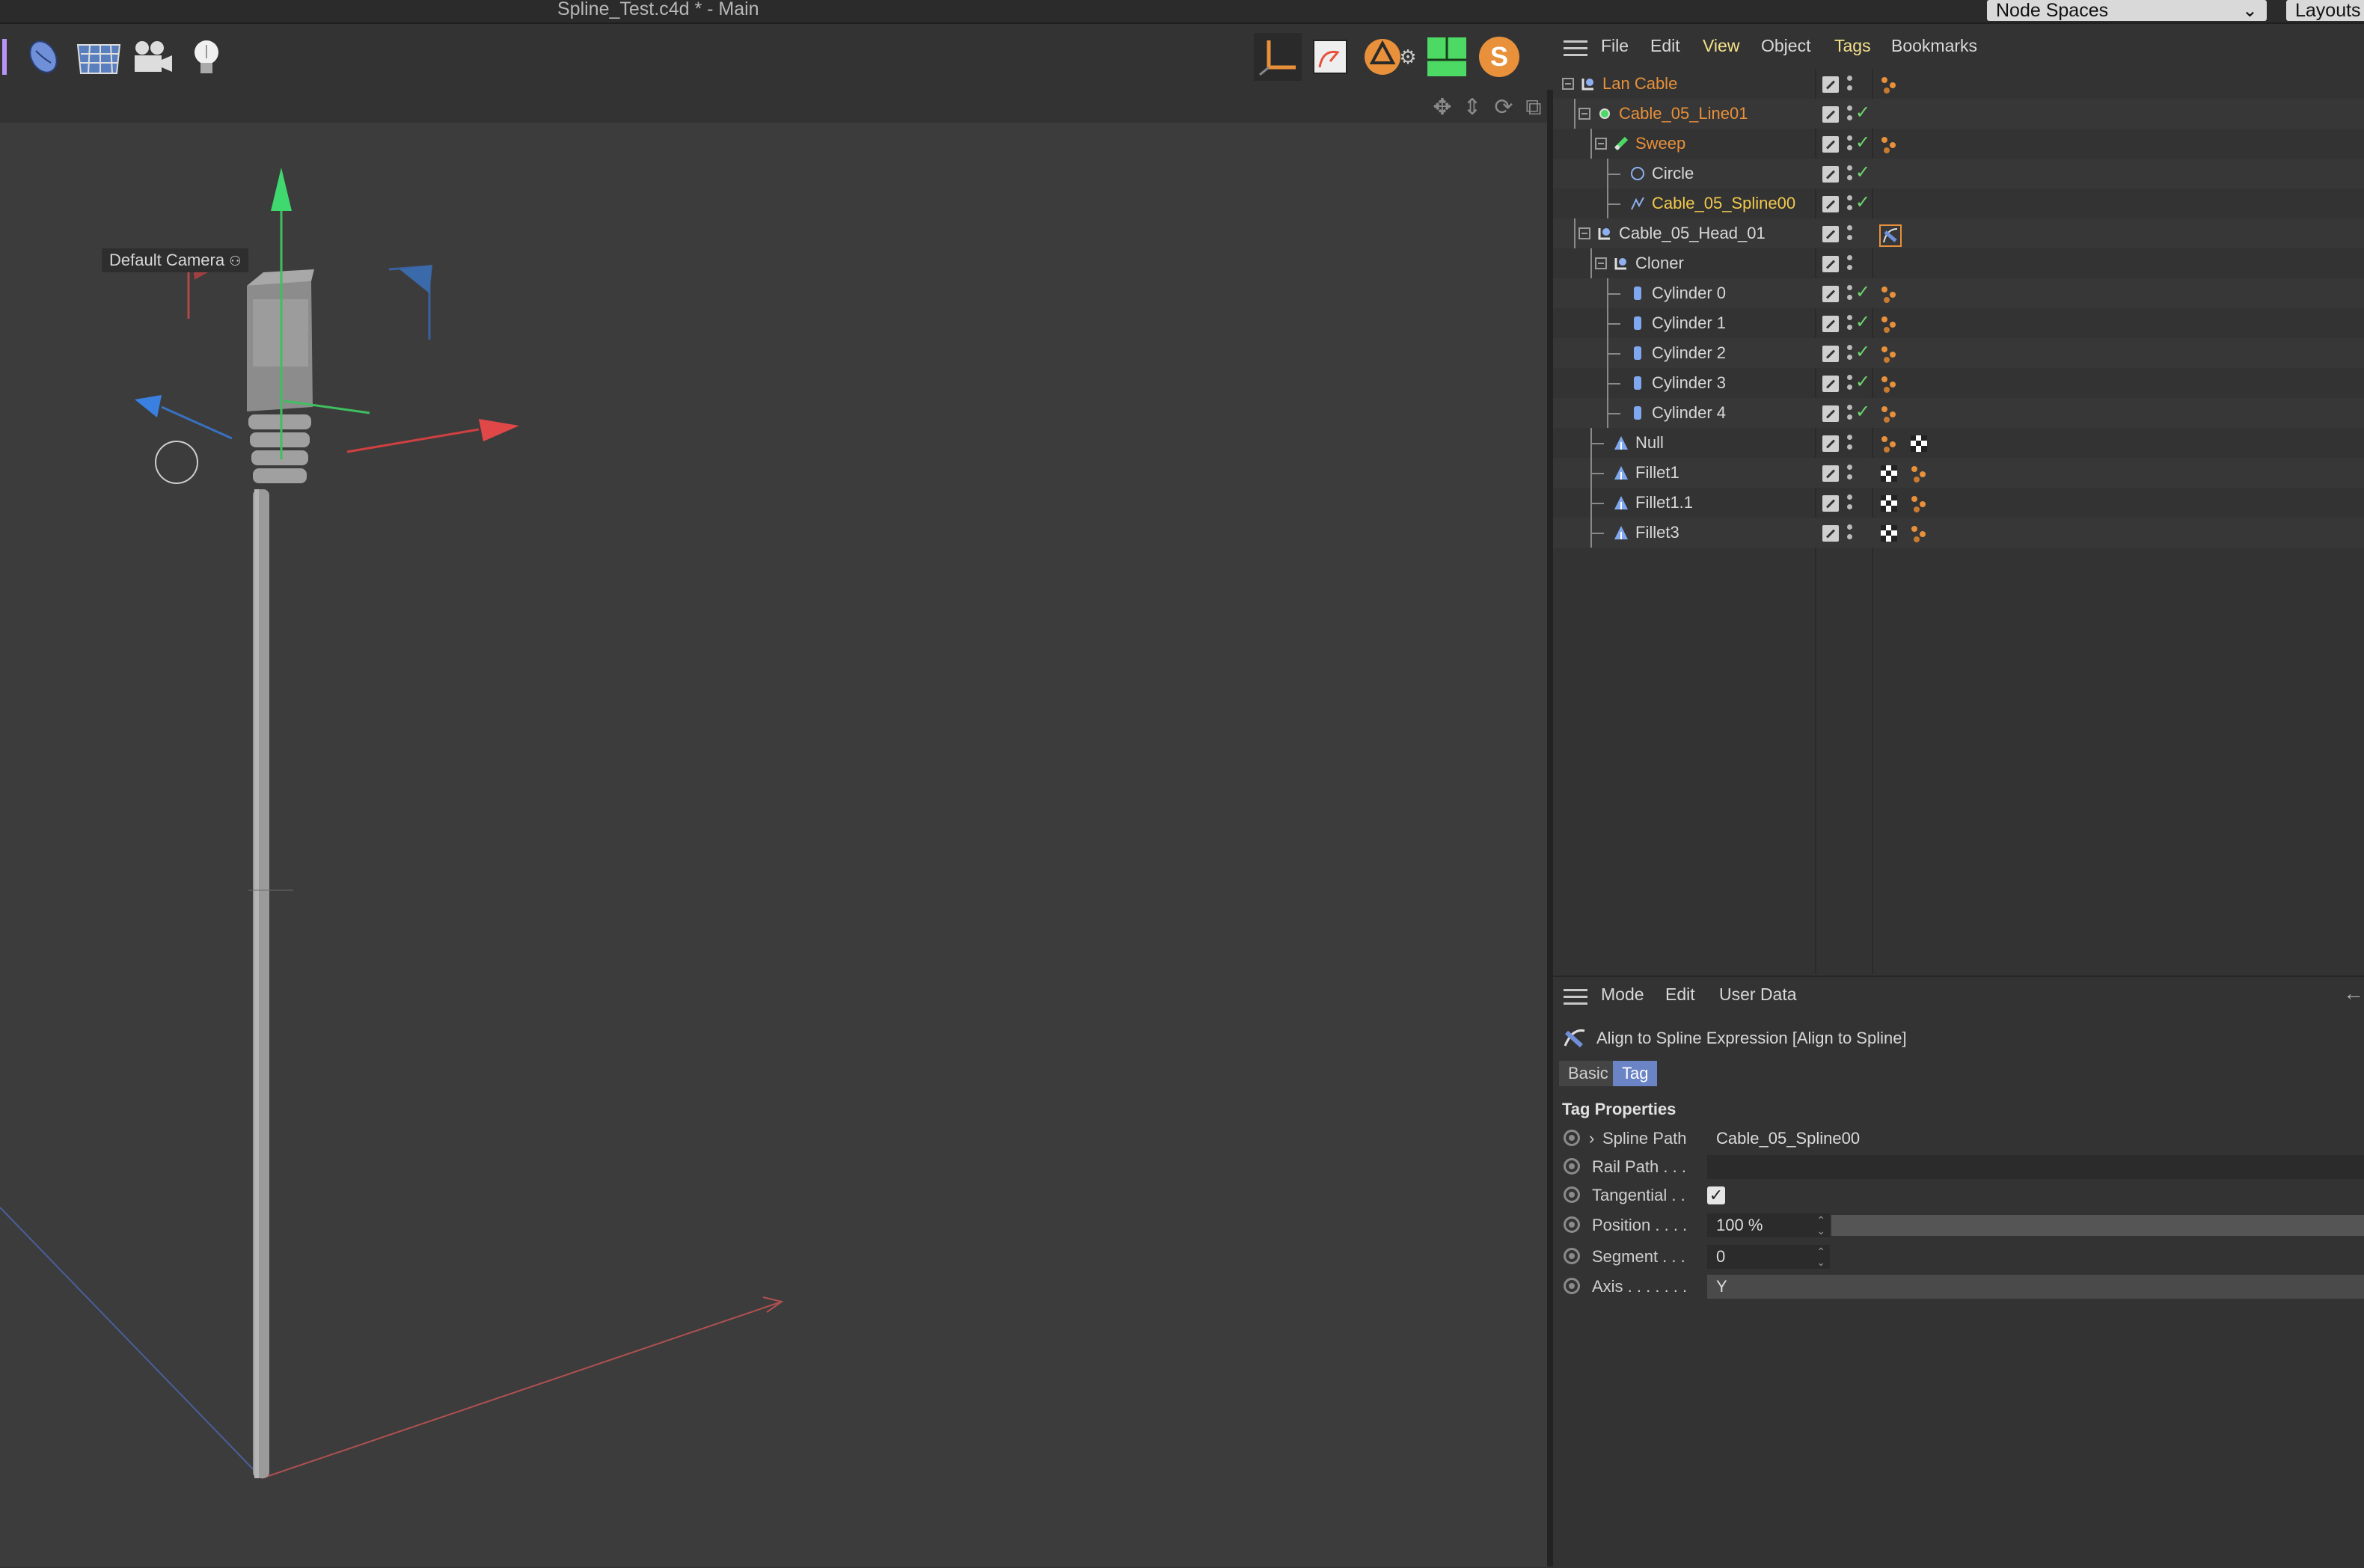 Image resolution: width=2364 pixels, height=1568 pixels. What do you see at coordinates (1550, 829) in the screenshot?
I see `panel-divider` at bounding box center [1550, 829].